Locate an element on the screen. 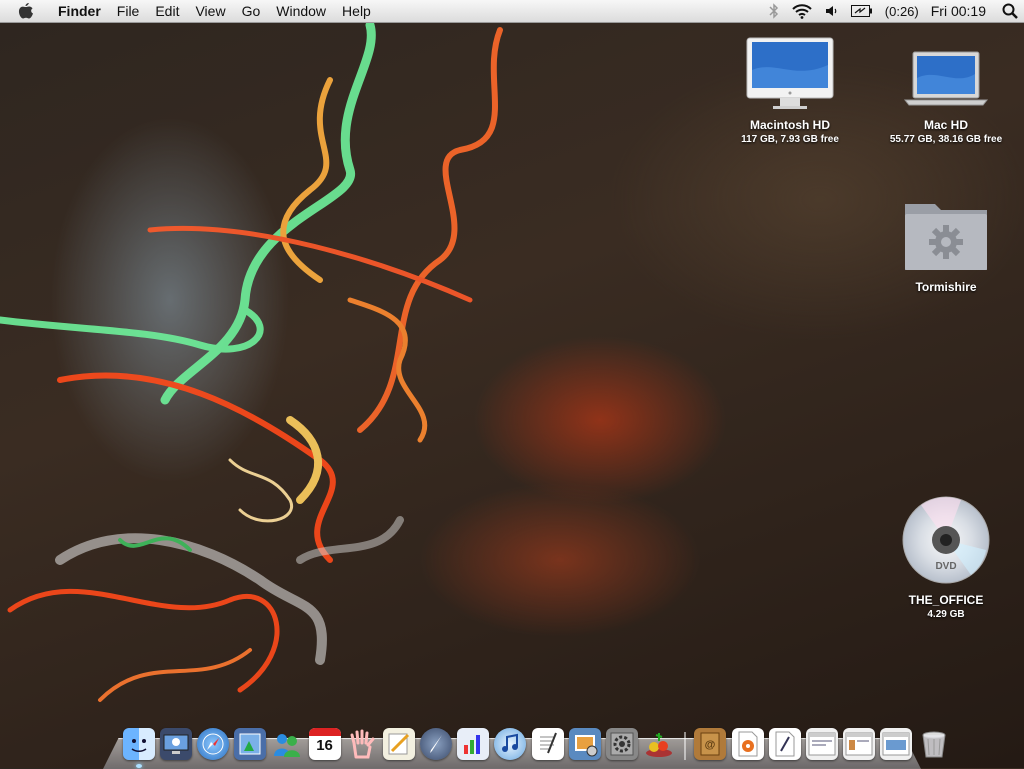 Image resolution: width=1024 pixels, height=769 pixels. battery-icon is located at coordinates (861, 11).